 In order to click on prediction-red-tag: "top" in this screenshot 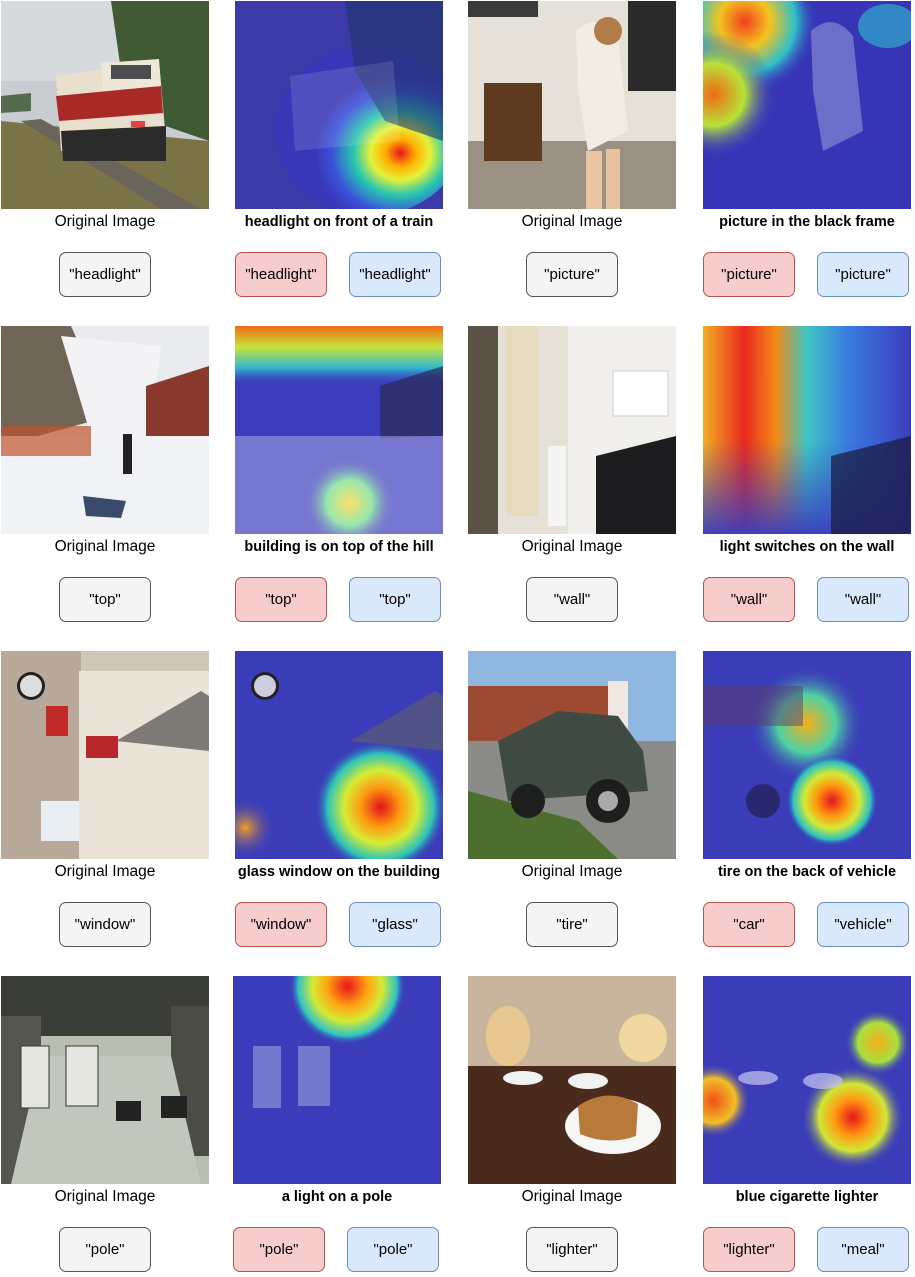, I will do `click(281, 599)`.